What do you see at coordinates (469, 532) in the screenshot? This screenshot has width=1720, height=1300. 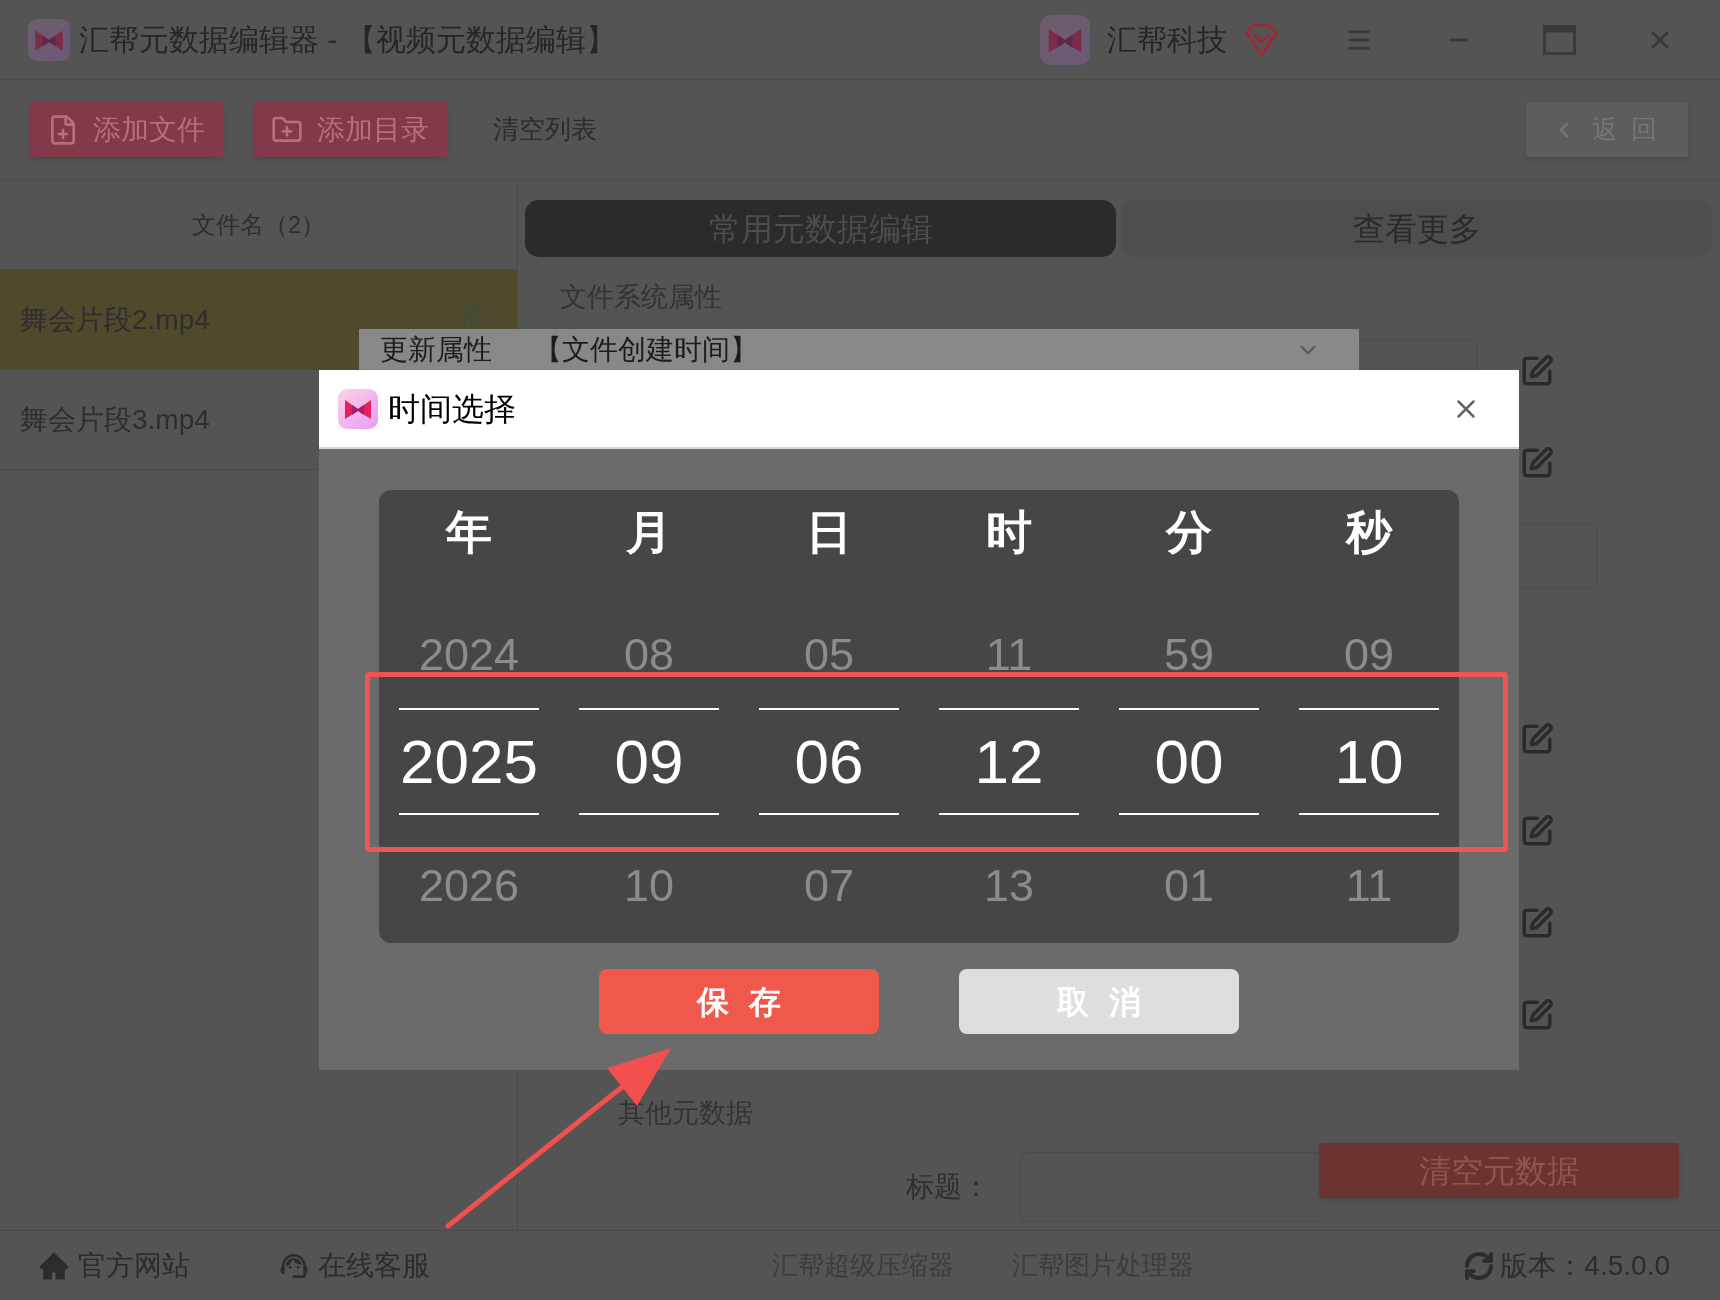 I see `column-header: 年` at bounding box center [469, 532].